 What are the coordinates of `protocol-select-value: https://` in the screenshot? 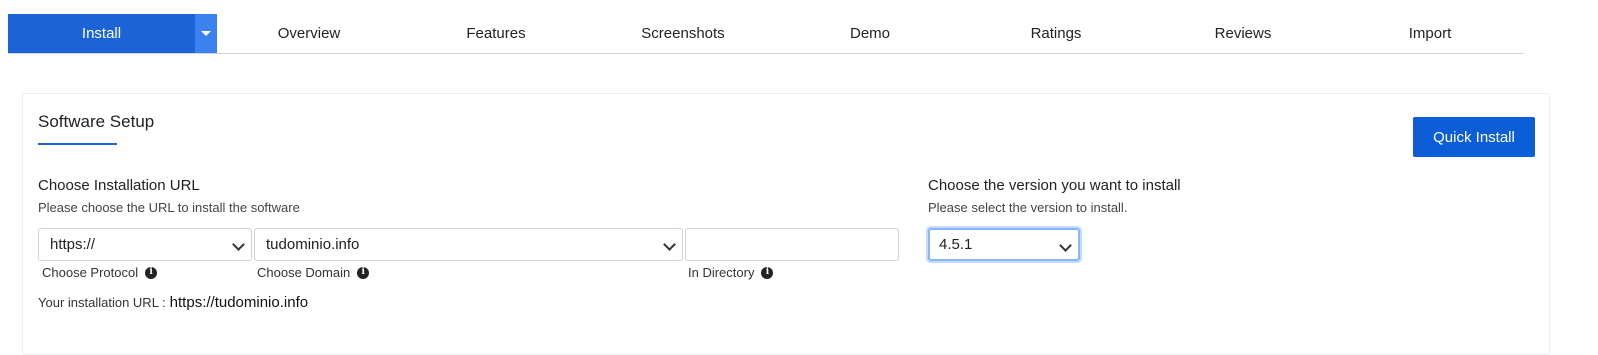 It's located at (73, 244).